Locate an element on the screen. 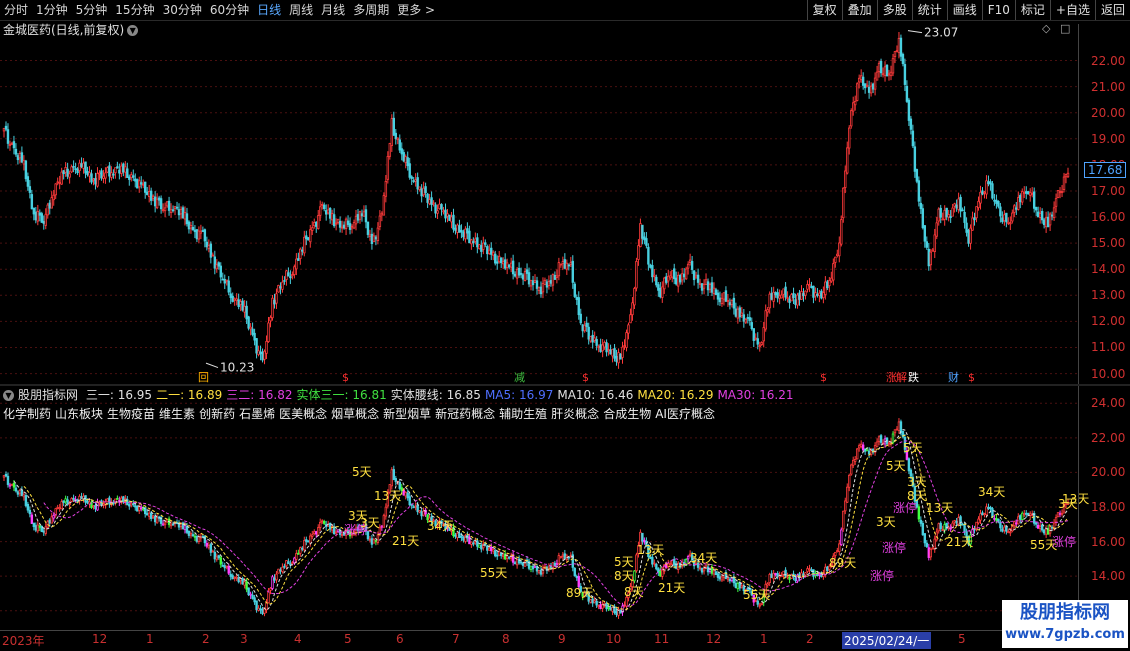 Image resolution: width=1130 pixels, height=651 pixels. concept-tag: 化学制药 is located at coordinates (27, 414).